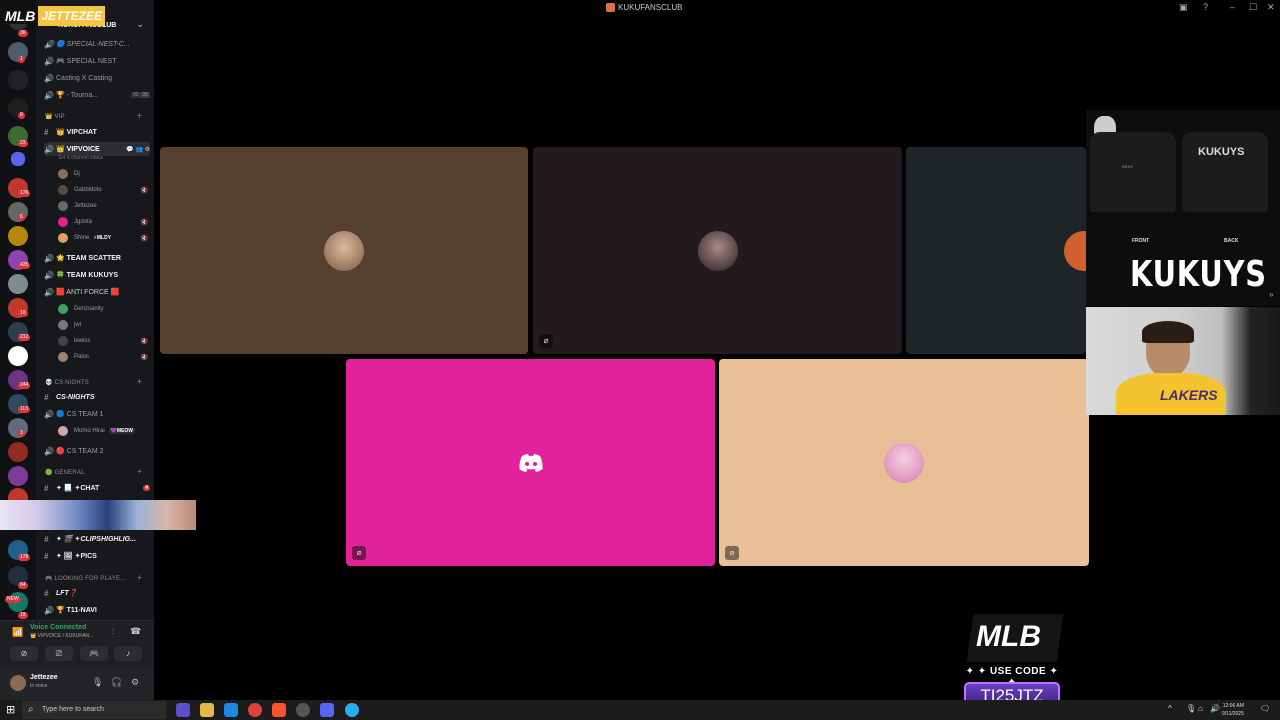  I want to click on voice-channel-active: 🔊 👑 VIPVOICE 💬 👥 ⚙, so click(97, 149).